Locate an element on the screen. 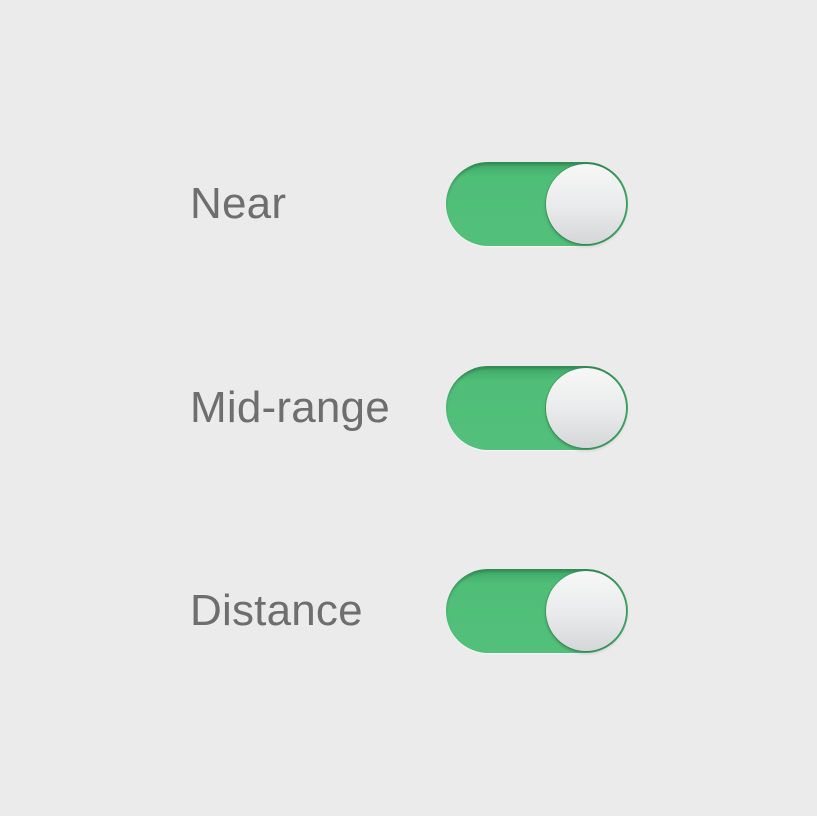 The width and height of the screenshot is (817, 816). toggle-row-mid-range: Mid-range is located at coordinates (410, 408).